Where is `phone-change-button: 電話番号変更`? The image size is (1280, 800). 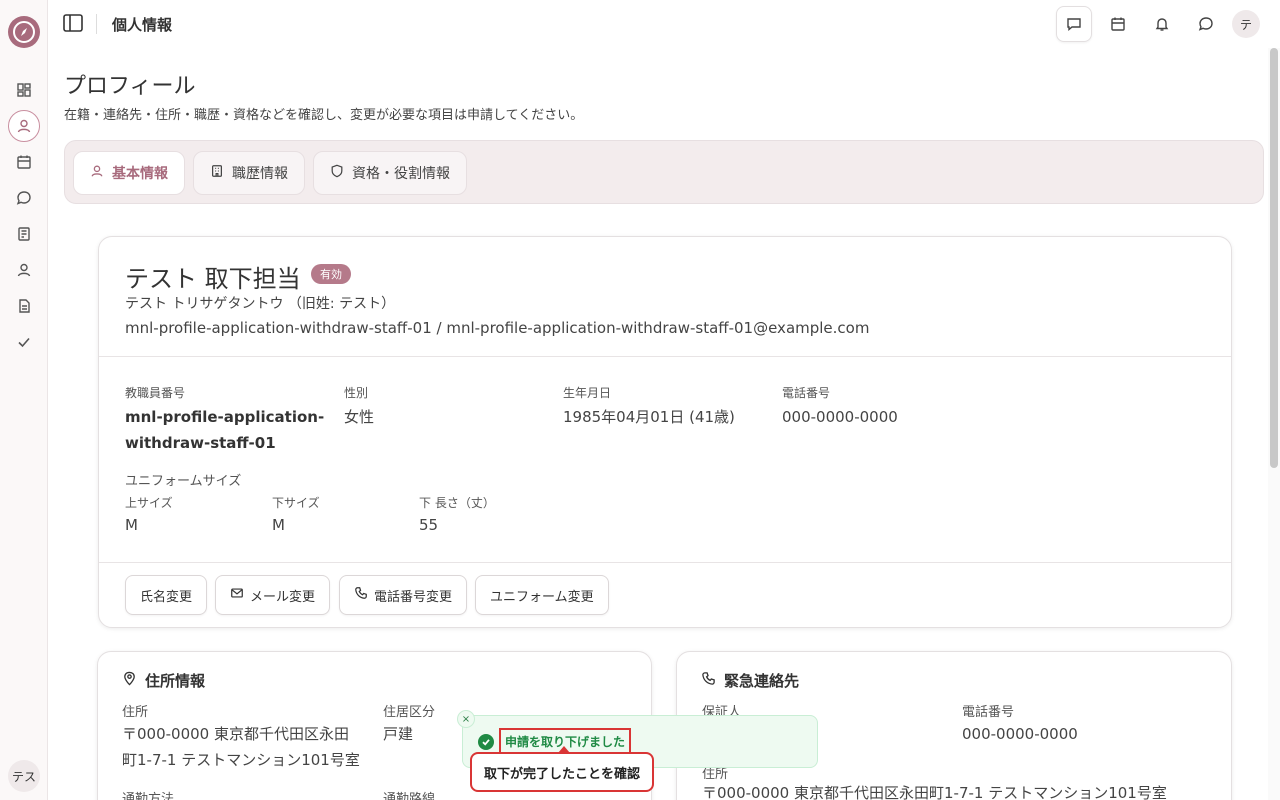 phone-change-button: 電話番号変更 is located at coordinates (403, 595).